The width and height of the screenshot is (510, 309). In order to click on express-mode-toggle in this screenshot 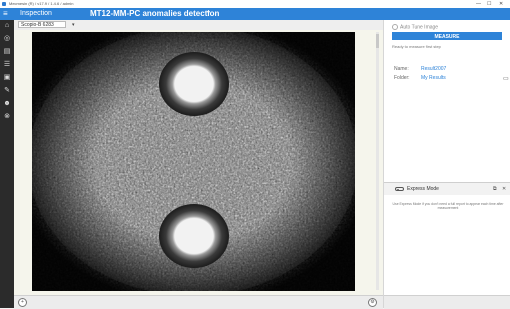, I will do `click(399, 189)`.